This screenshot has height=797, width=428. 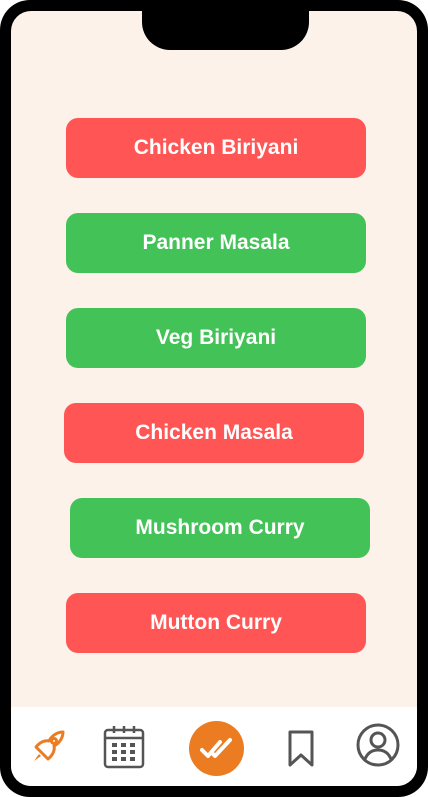 I want to click on dish-label: Chicken Biriyani, so click(x=216, y=147).